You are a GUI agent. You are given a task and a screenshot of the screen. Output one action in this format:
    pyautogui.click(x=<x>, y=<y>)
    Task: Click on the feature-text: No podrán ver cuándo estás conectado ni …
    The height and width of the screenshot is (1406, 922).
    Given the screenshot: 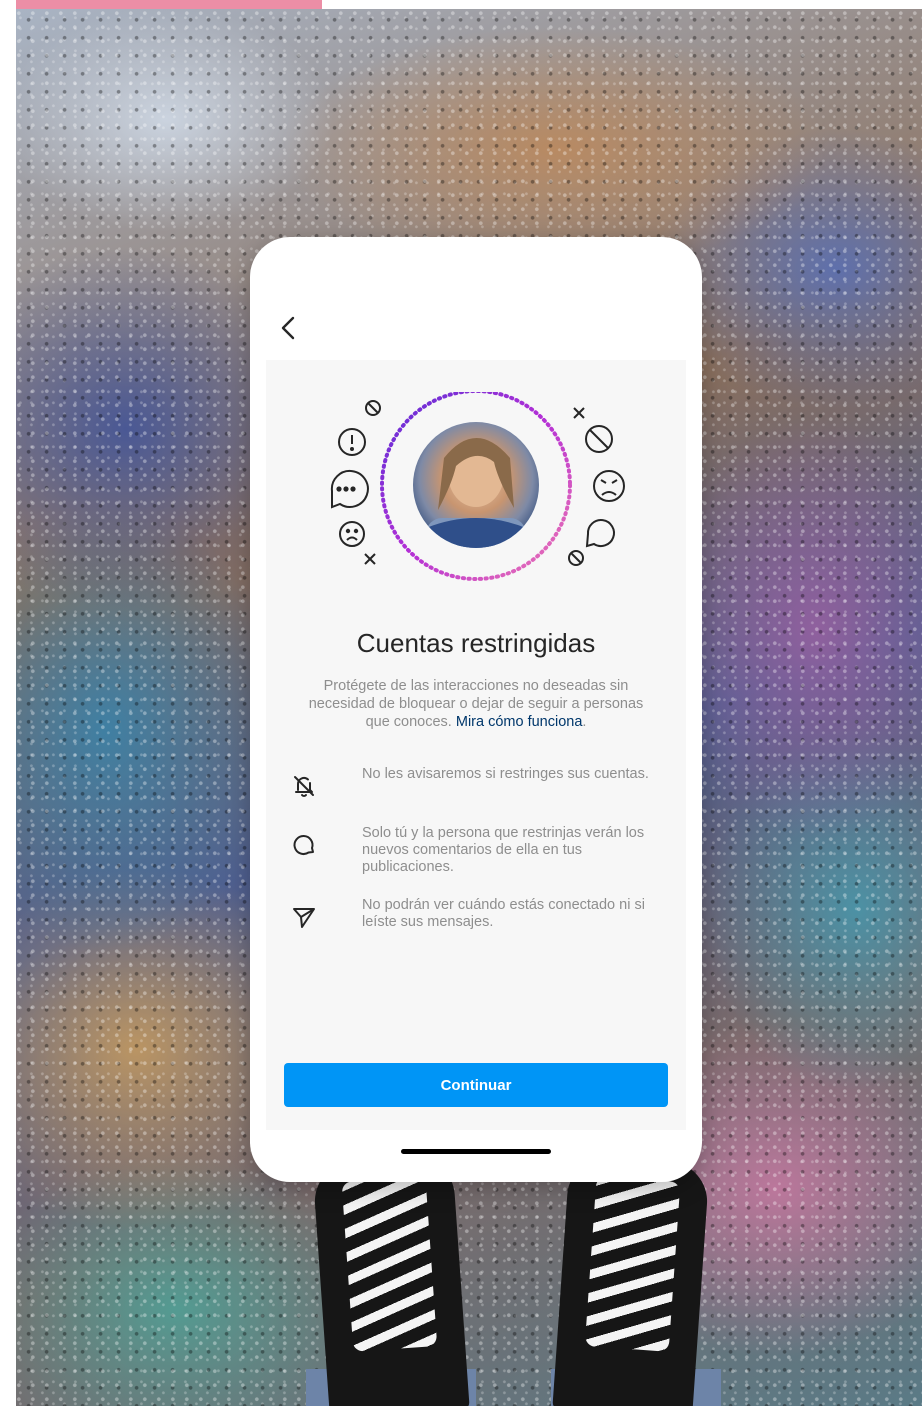 What is the action you would take?
    pyautogui.click(x=503, y=913)
    